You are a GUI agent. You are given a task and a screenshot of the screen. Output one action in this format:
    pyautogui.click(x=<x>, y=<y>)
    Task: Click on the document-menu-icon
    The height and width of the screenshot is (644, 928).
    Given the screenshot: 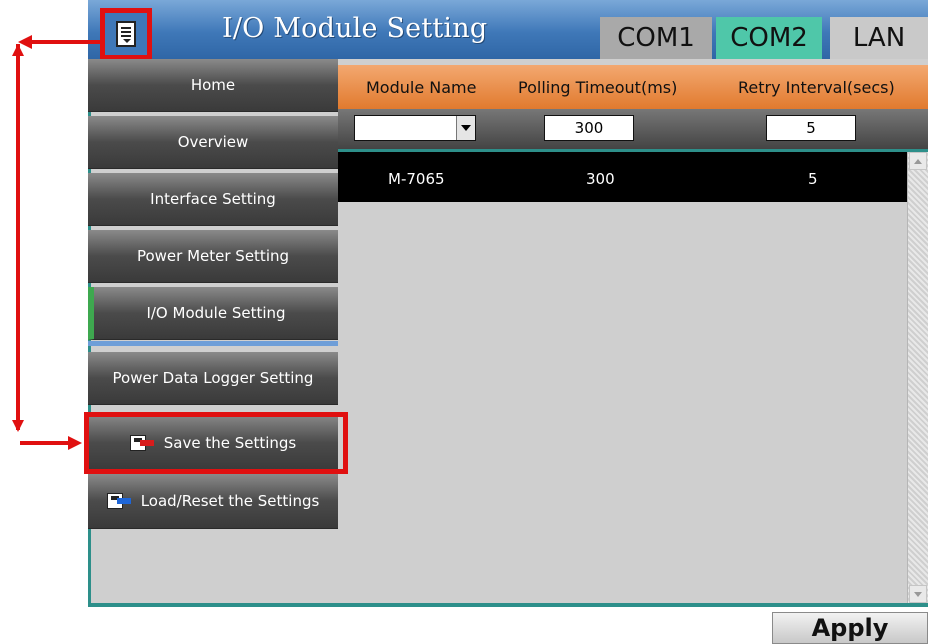 What is the action you would take?
    pyautogui.click(x=126, y=34)
    